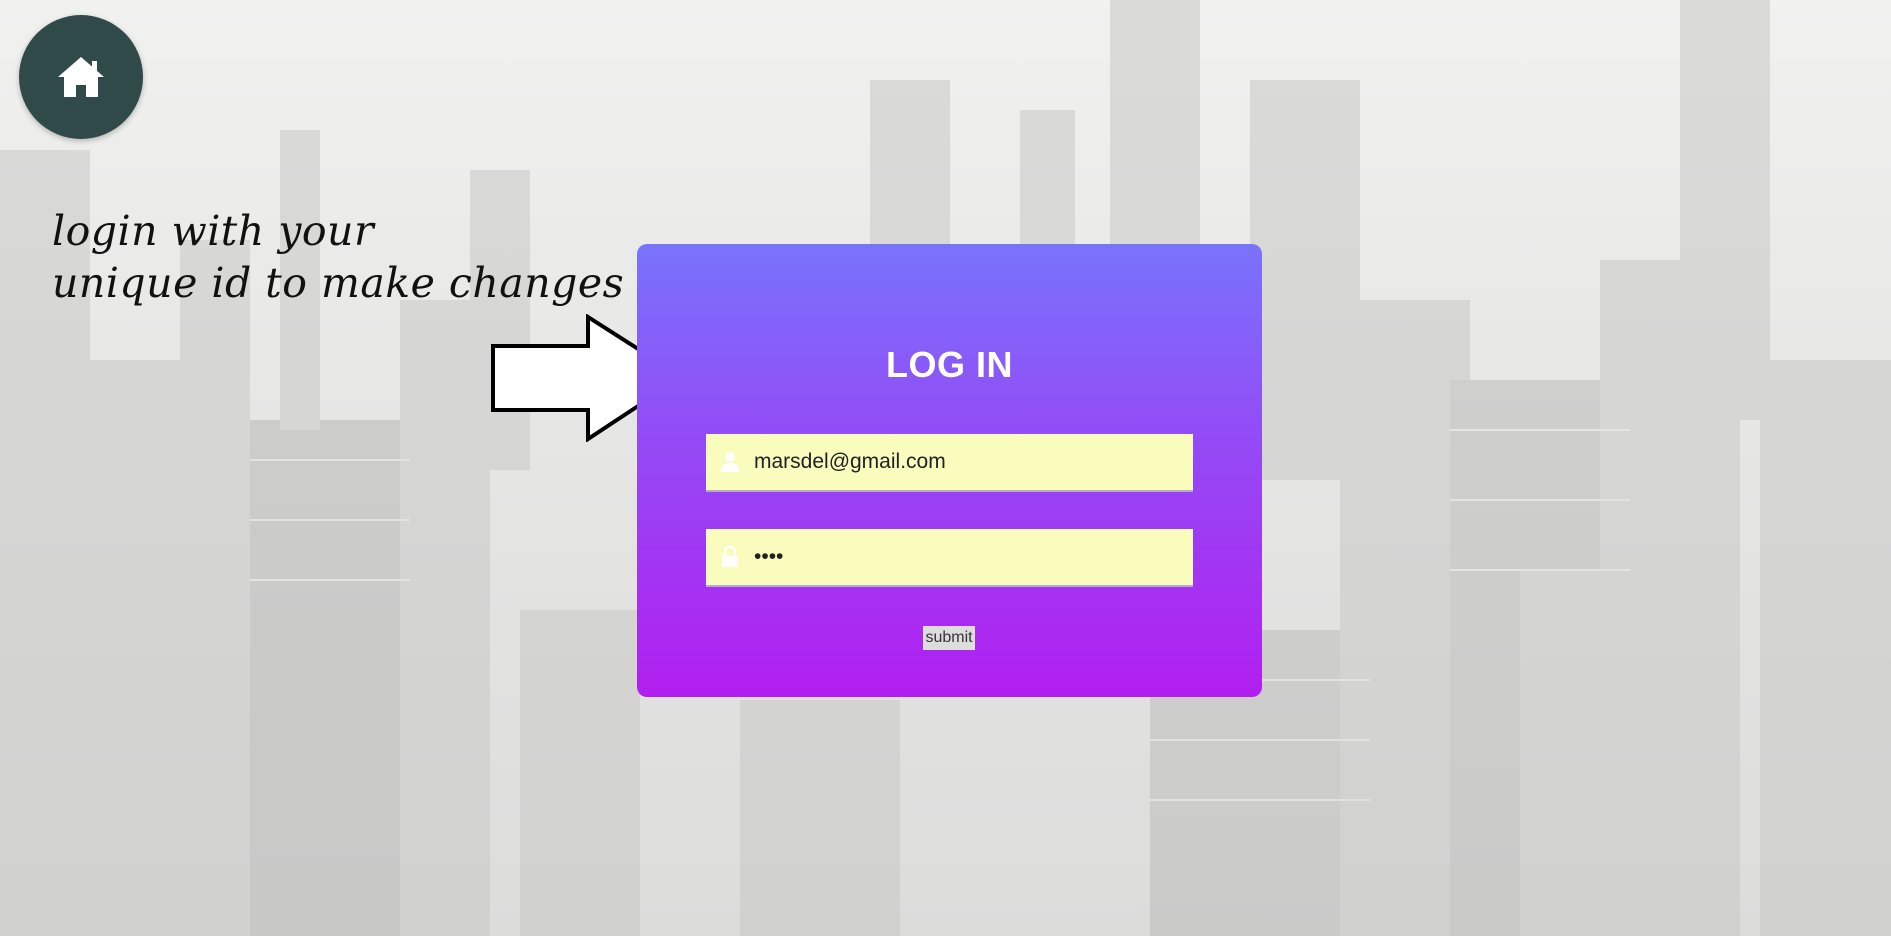 The height and width of the screenshot is (936, 1891). I want to click on email-field, so click(949, 463).